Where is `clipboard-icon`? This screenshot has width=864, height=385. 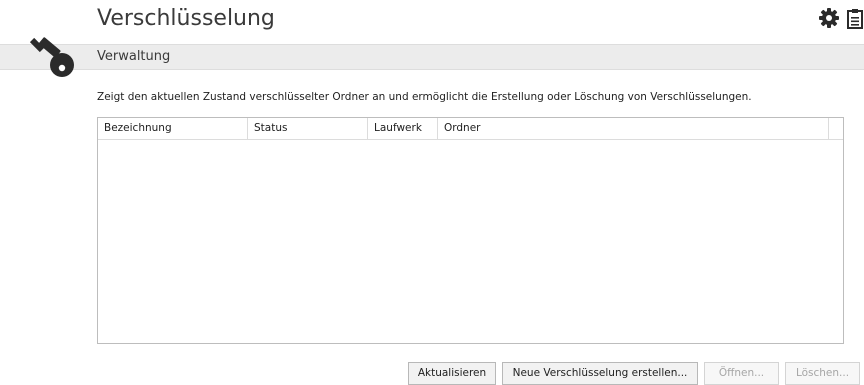 clipboard-icon is located at coordinates (855, 19).